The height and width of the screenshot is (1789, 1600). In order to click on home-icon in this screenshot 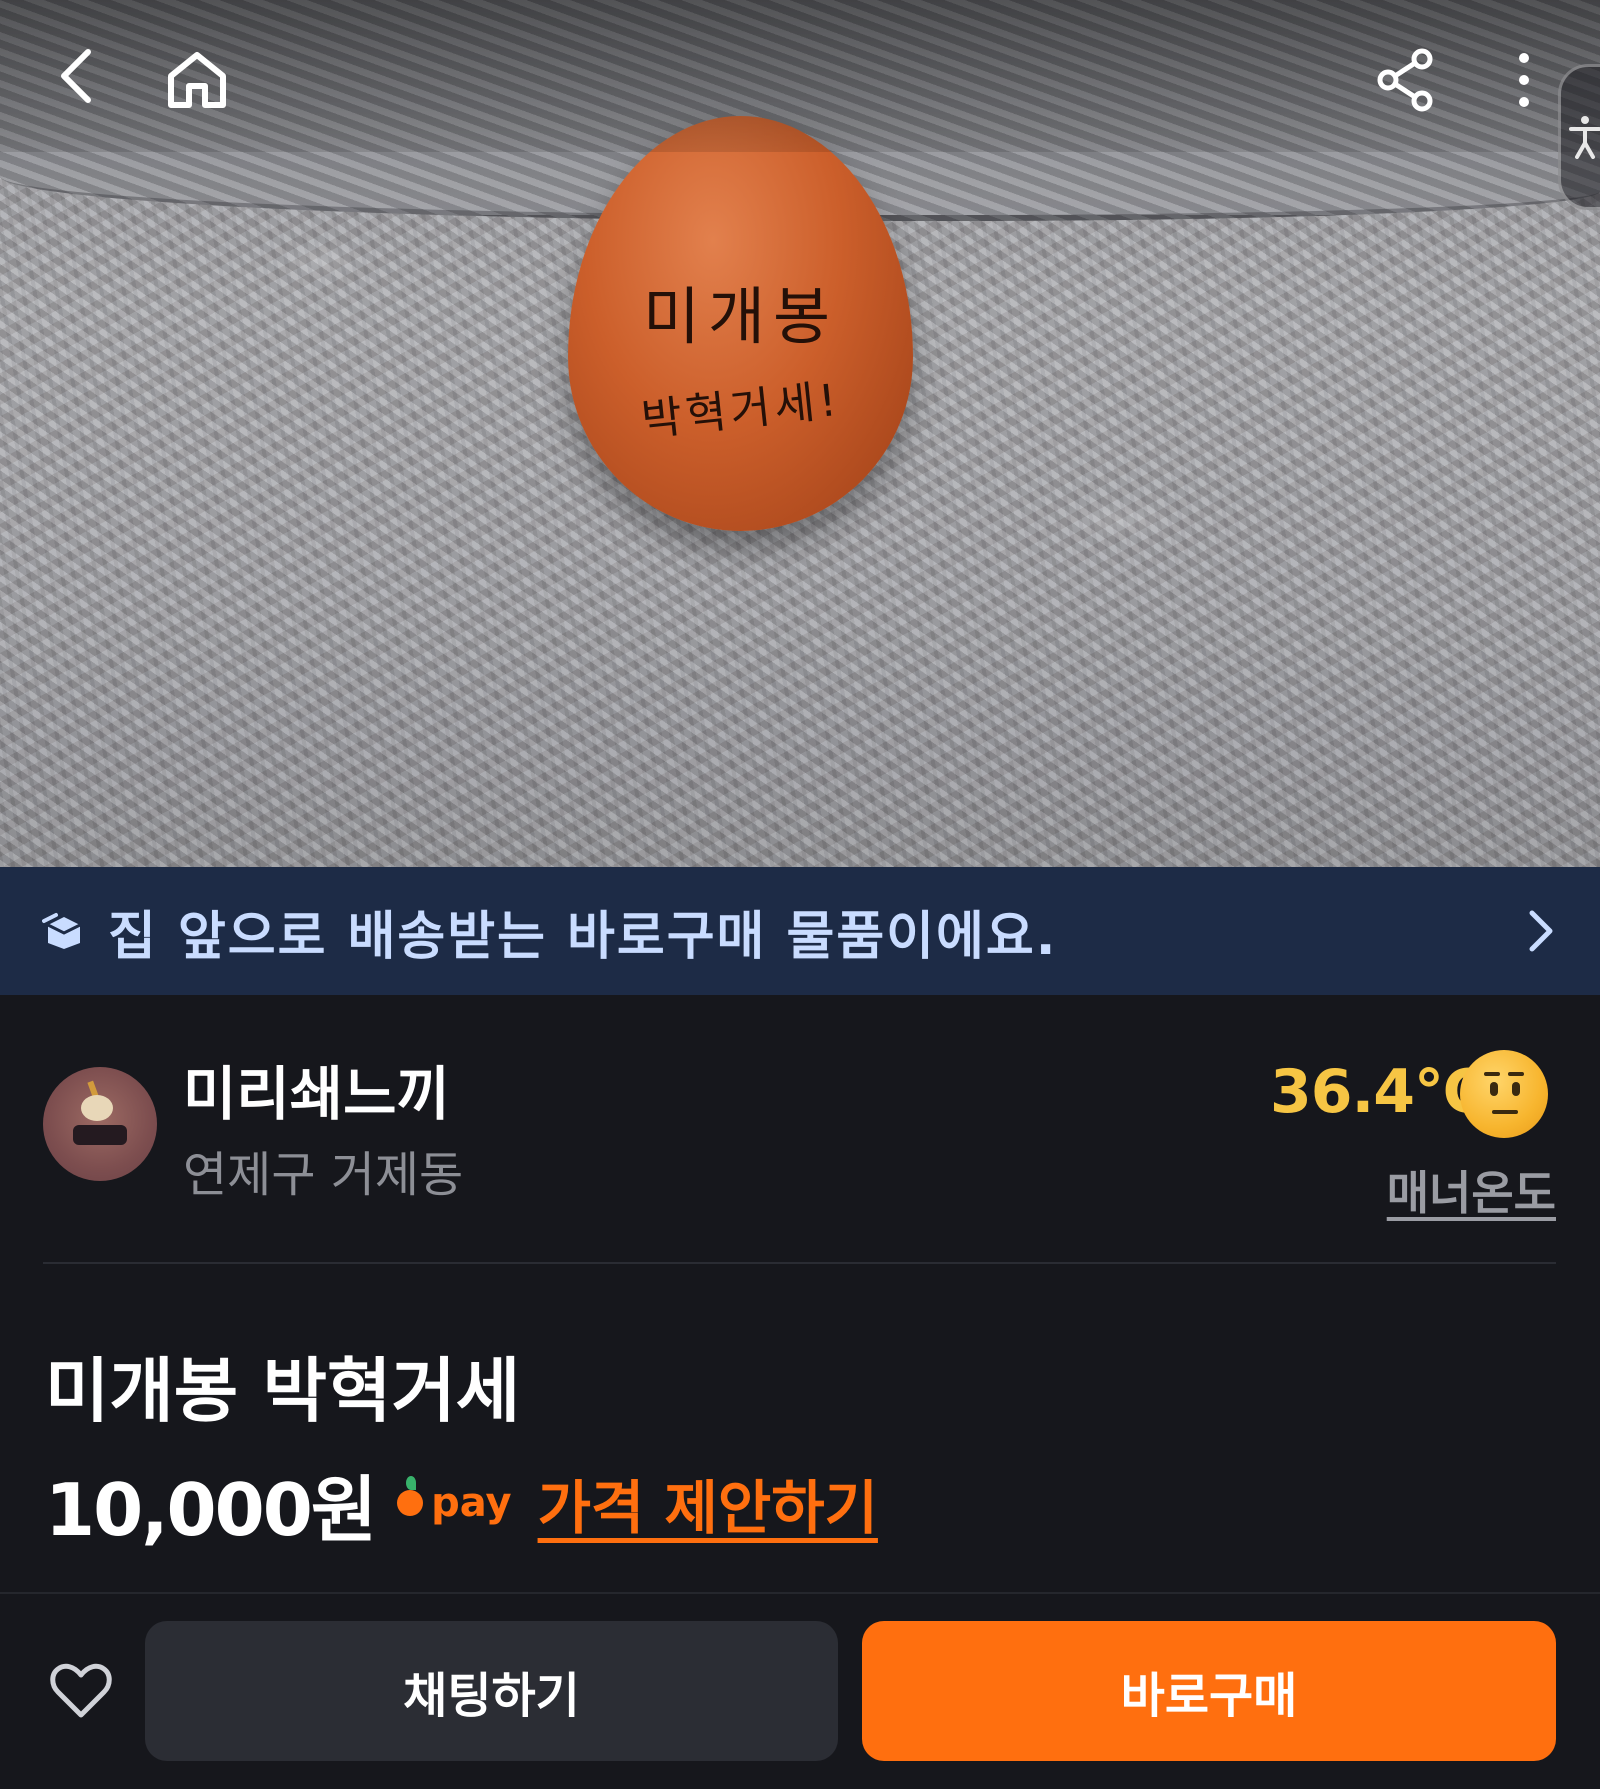, I will do `click(197, 80)`.